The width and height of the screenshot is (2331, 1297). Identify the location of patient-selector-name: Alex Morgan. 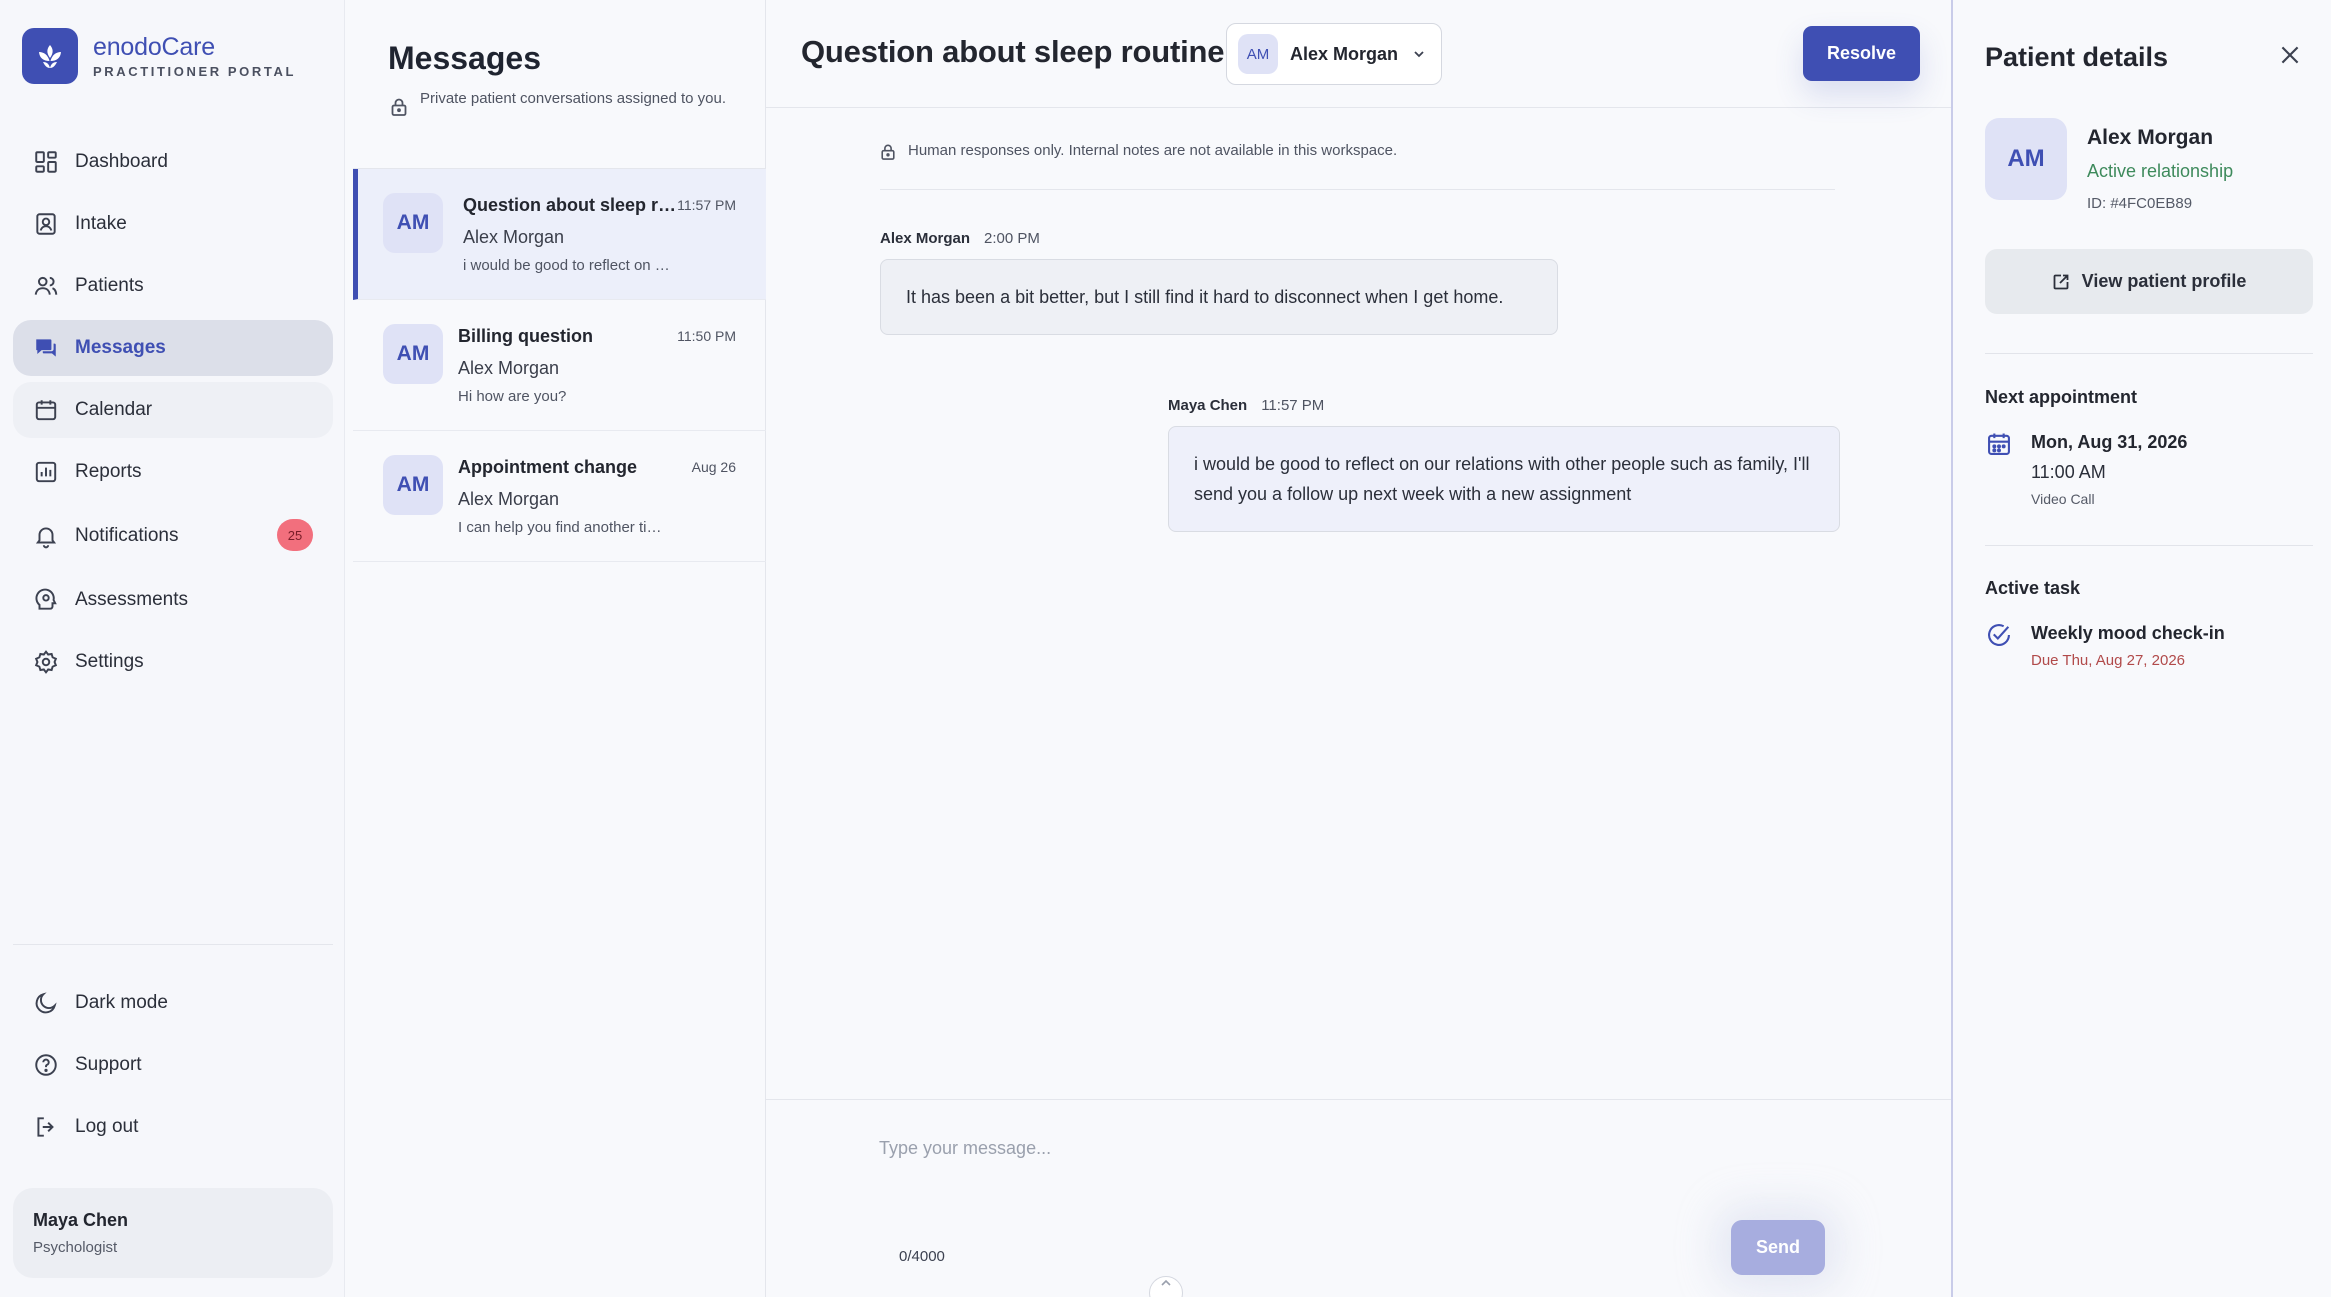
(1344, 53).